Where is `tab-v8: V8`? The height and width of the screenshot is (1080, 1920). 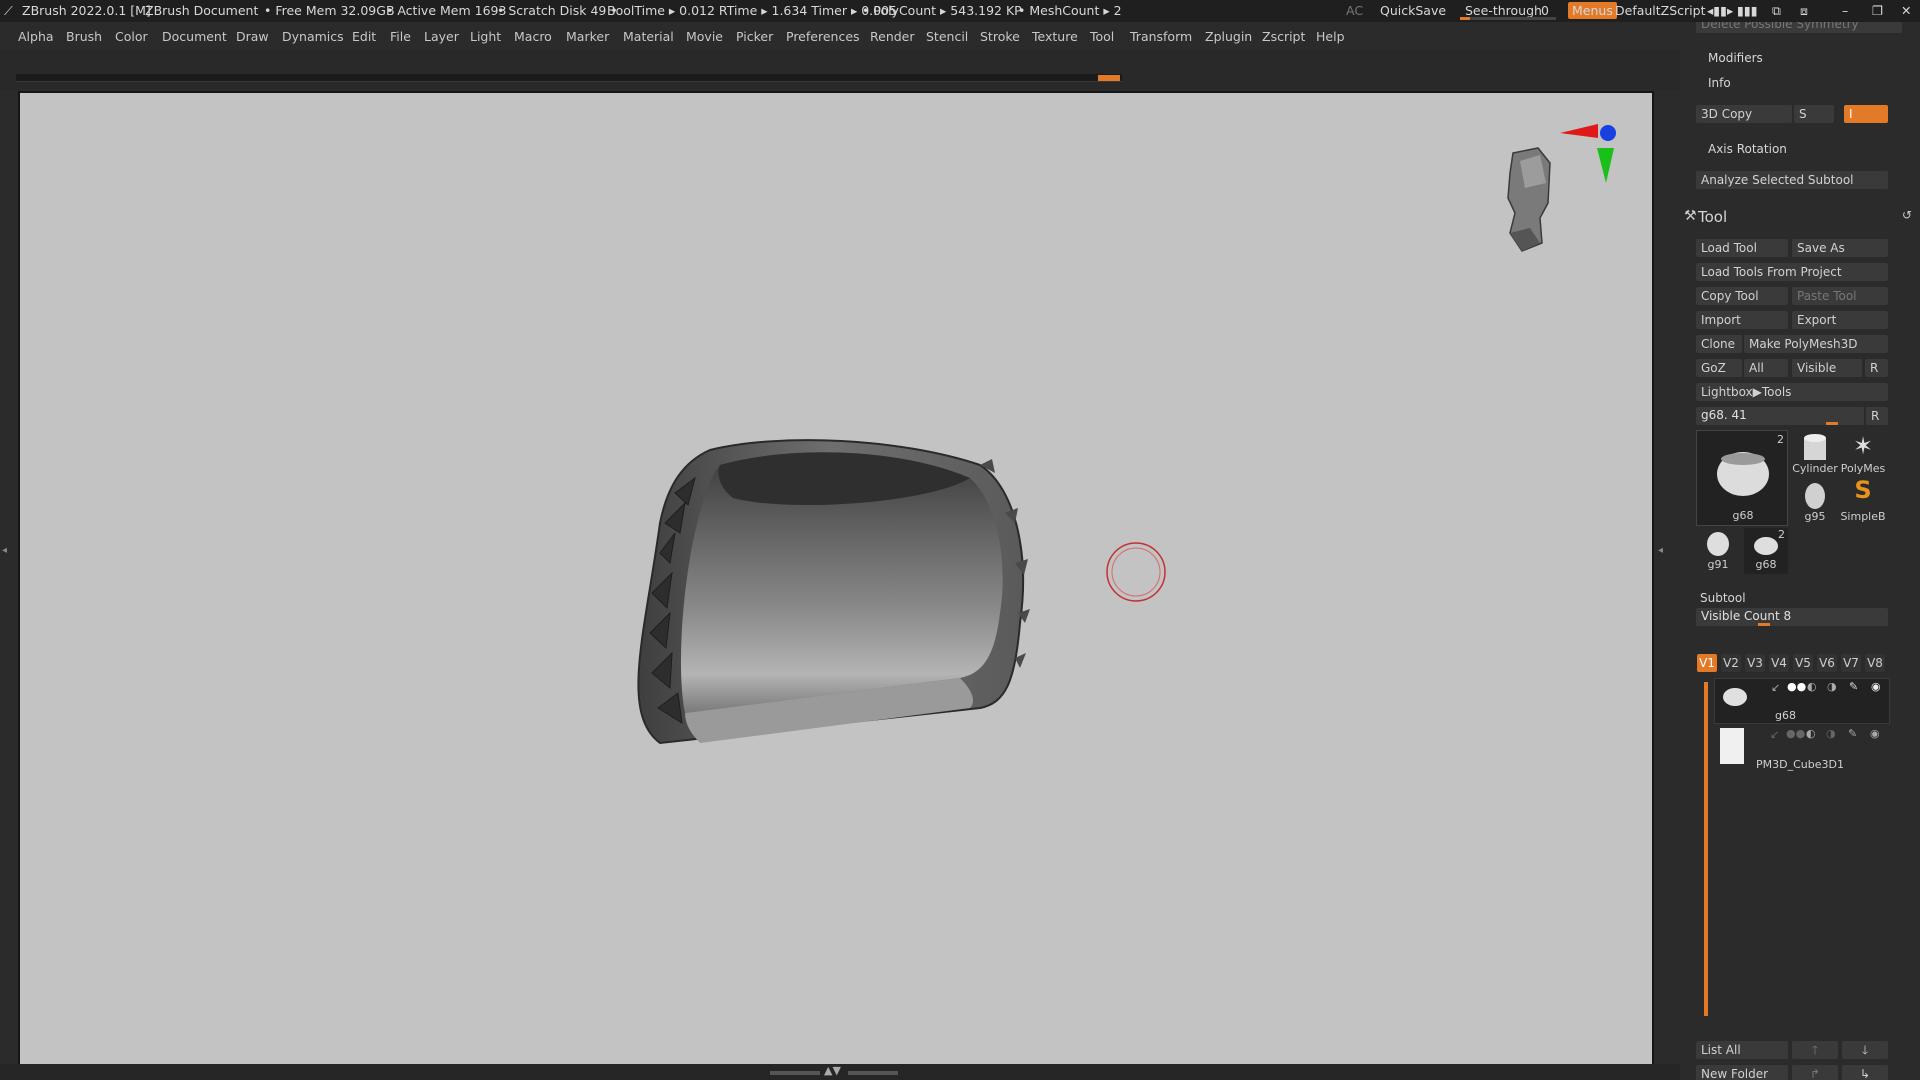 tab-v8: V8 is located at coordinates (1875, 663).